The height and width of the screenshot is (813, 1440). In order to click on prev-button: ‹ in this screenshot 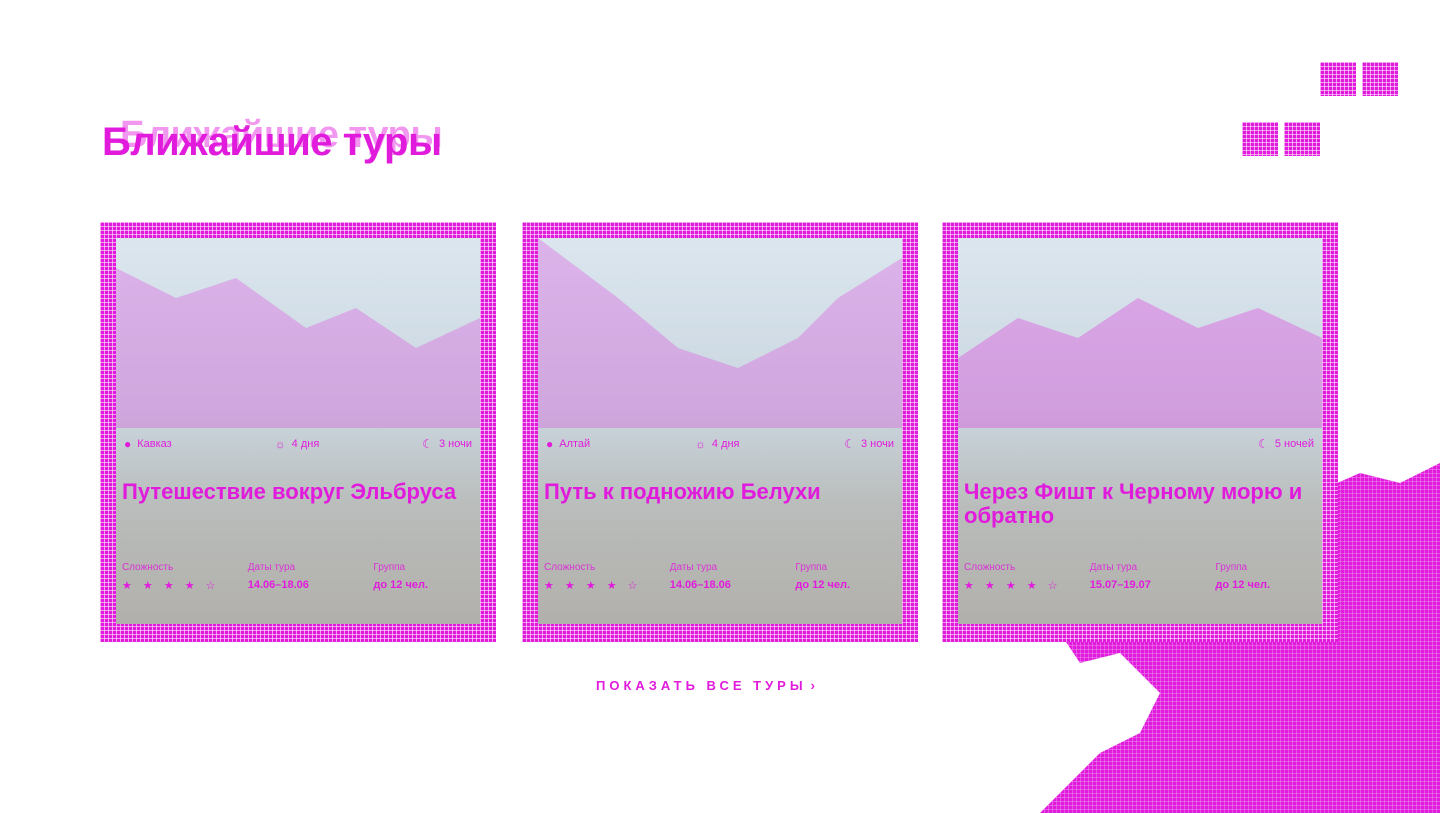, I will do `click(1338, 79)`.